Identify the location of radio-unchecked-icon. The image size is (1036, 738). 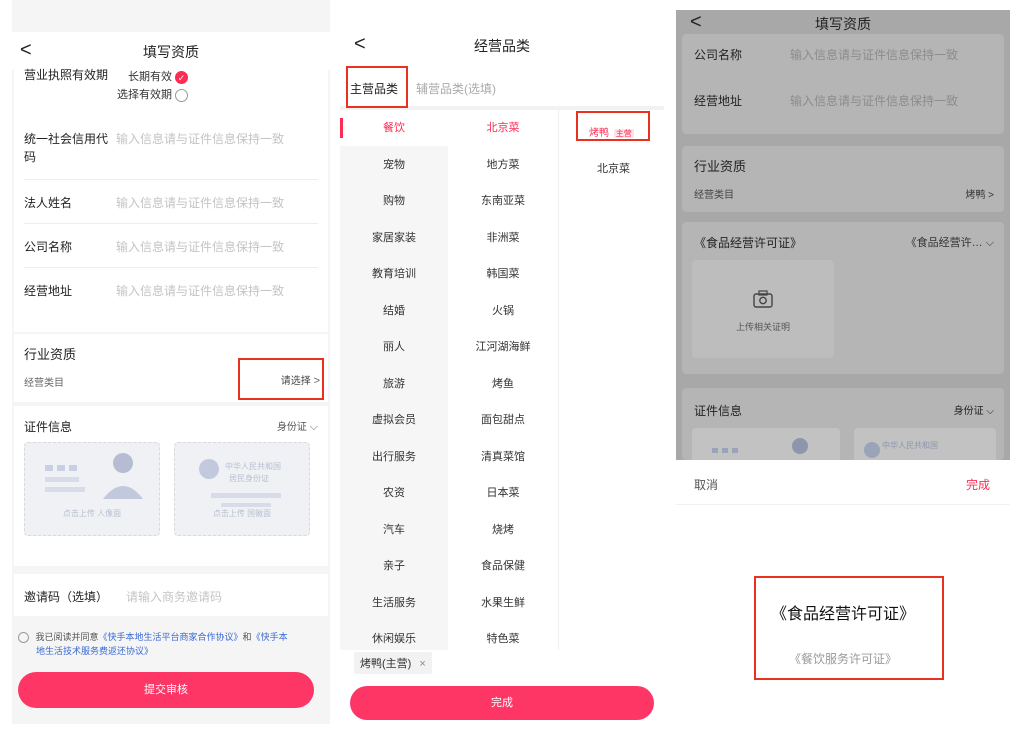
(182, 95).